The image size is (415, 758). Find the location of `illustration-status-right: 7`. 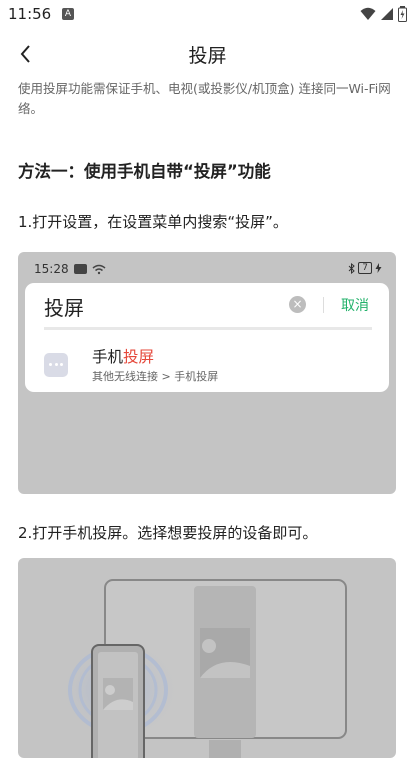

illustration-status-right: 7 is located at coordinates (365, 268).